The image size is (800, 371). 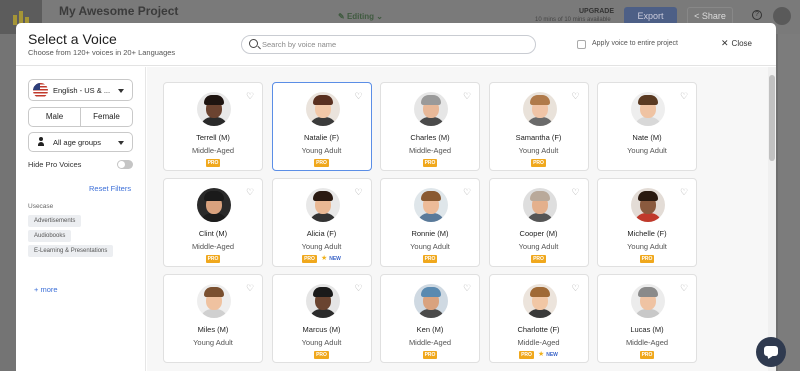 I want to click on upgrade-link: UPGRADE, so click(x=596, y=11).